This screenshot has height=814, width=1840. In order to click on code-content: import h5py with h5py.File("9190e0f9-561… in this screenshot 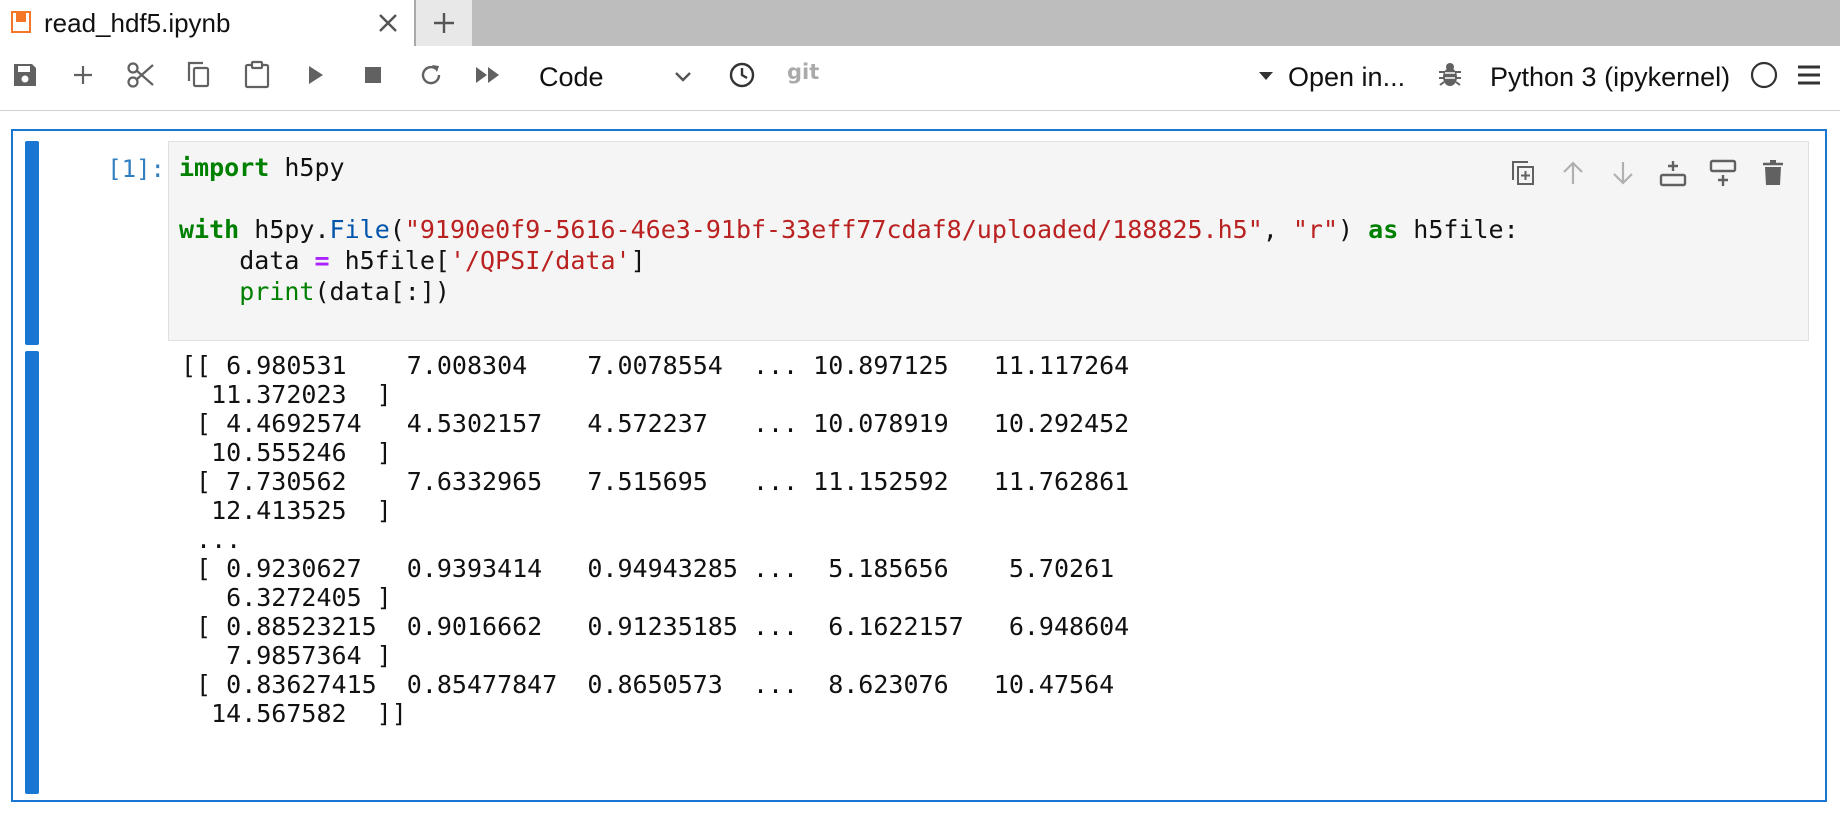, I will do `click(849, 229)`.